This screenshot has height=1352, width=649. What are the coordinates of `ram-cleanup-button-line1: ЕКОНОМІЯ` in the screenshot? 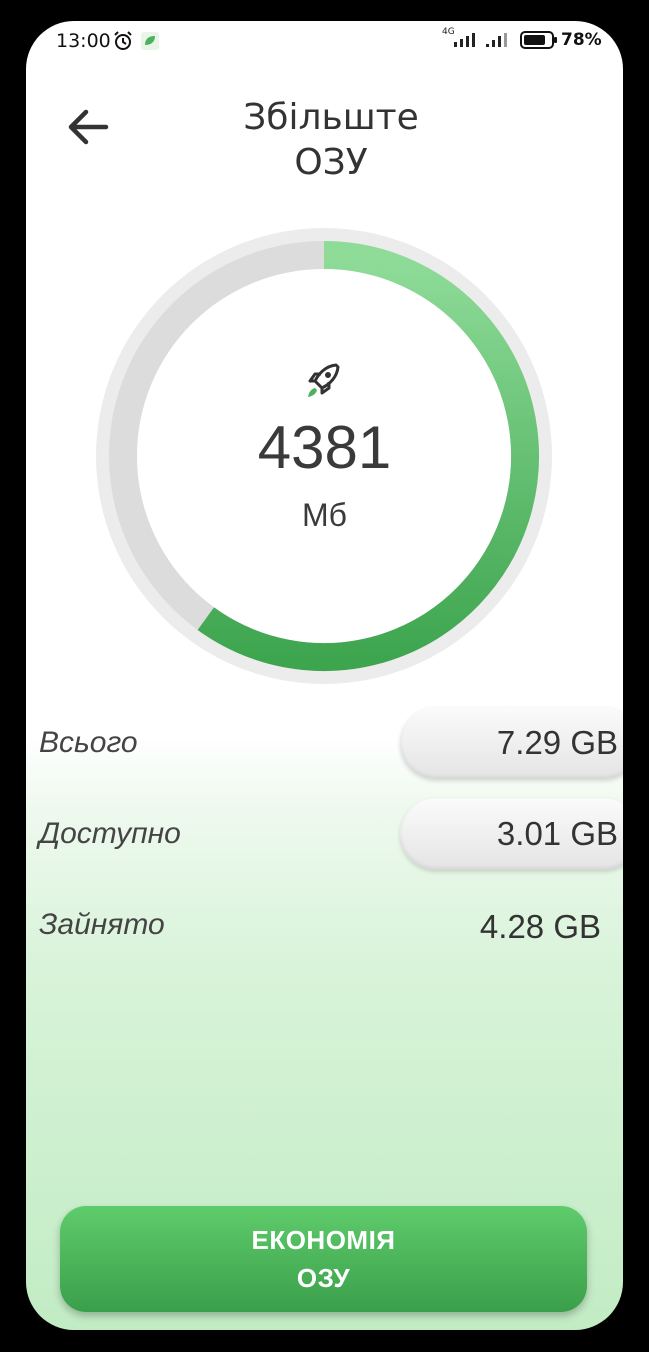 It's located at (323, 1240).